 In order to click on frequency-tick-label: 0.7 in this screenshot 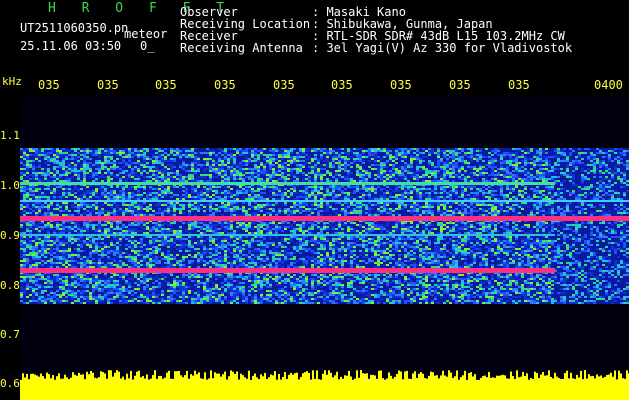, I will do `click(10, 334)`.